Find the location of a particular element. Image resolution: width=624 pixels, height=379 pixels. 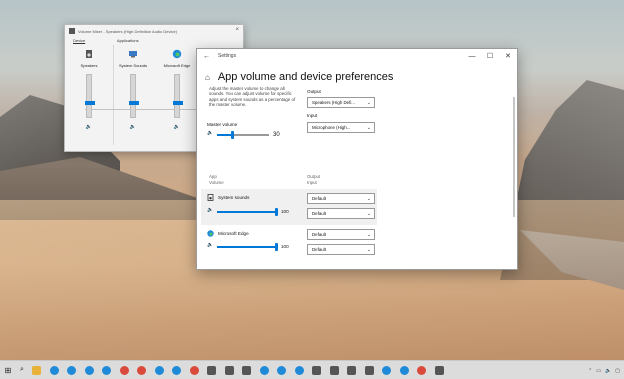

mixer-device-label: Device is located at coordinates (79, 40).